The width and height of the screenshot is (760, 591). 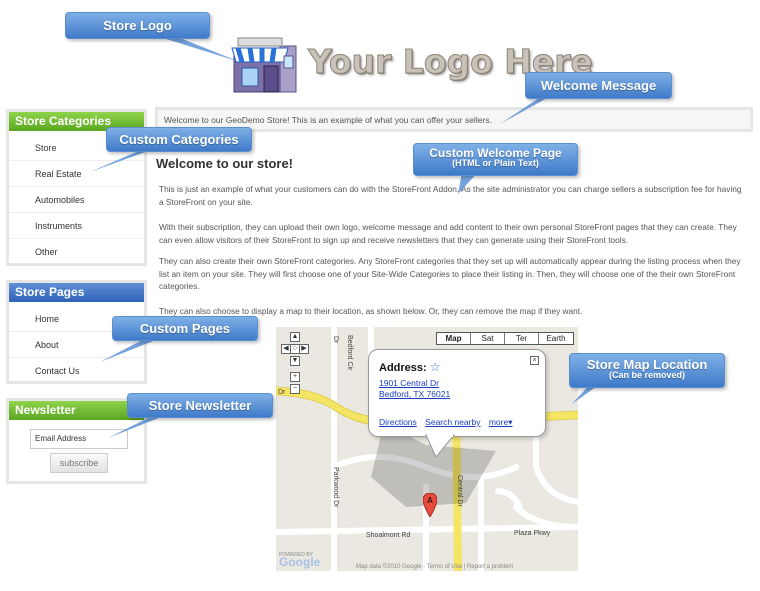 What do you see at coordinates (430, 500) in the screenshot?
I see `marker-label: A` at bounding box center [430, 500].